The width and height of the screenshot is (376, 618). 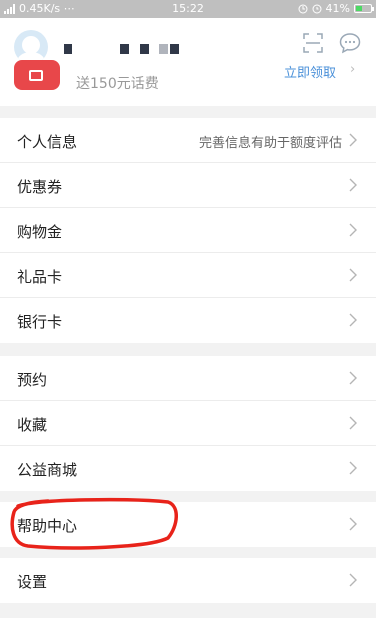 I want to click on menu-item-favorites: 收藏, so click(x=188, y=423).